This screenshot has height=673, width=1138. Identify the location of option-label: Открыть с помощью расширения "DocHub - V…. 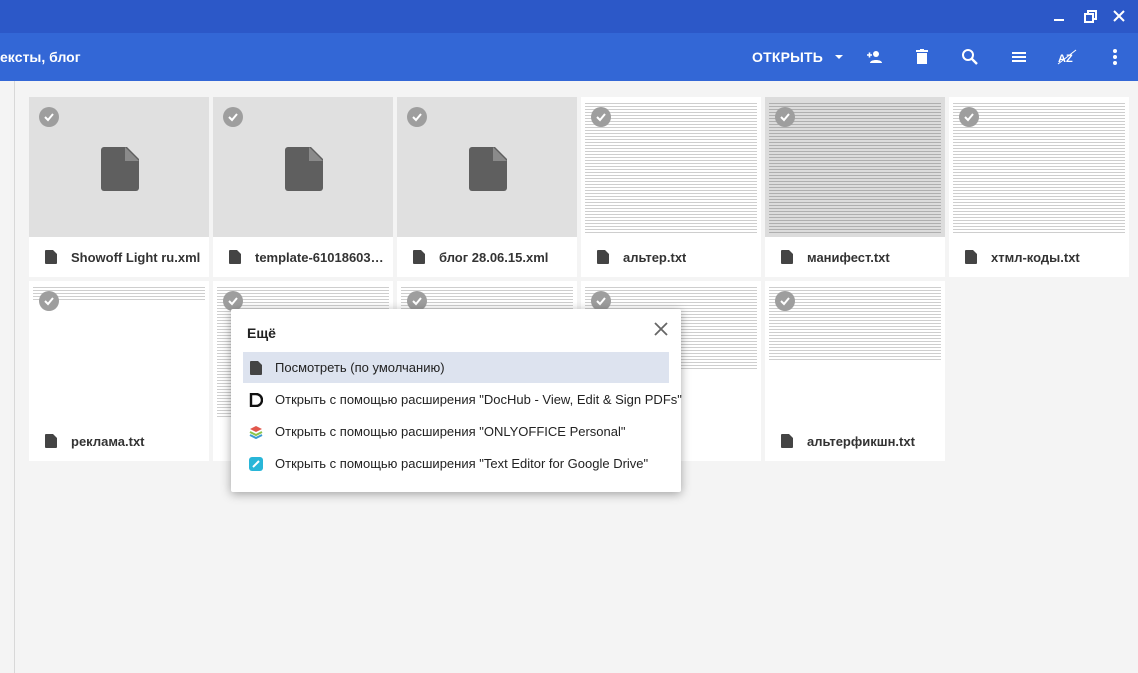
(478, 399).